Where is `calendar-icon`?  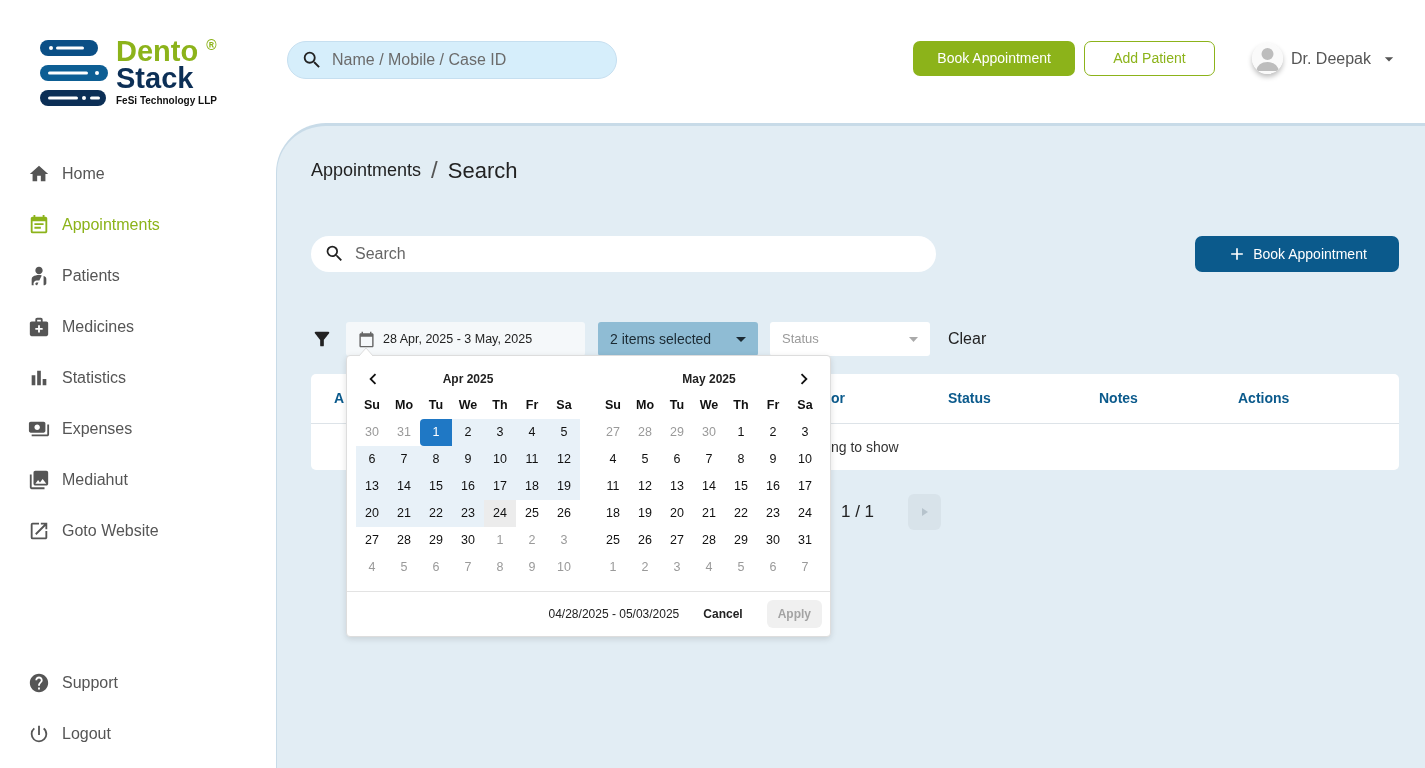
calendar-icon is located at coordinates (39, 224).